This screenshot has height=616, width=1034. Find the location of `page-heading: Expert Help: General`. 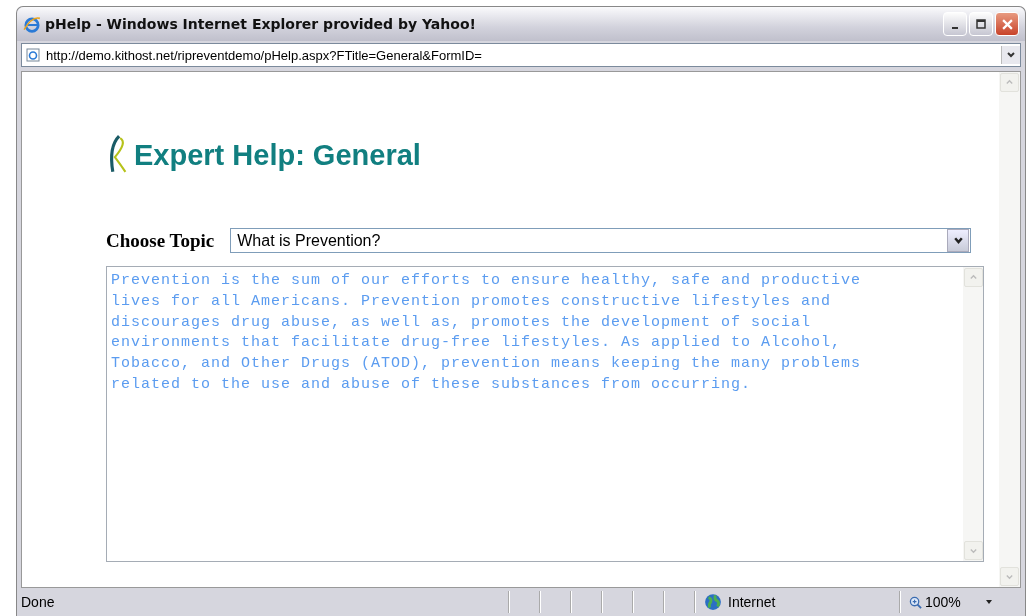

page-heading: Expert Help: General is located at coordinates (277, 155).